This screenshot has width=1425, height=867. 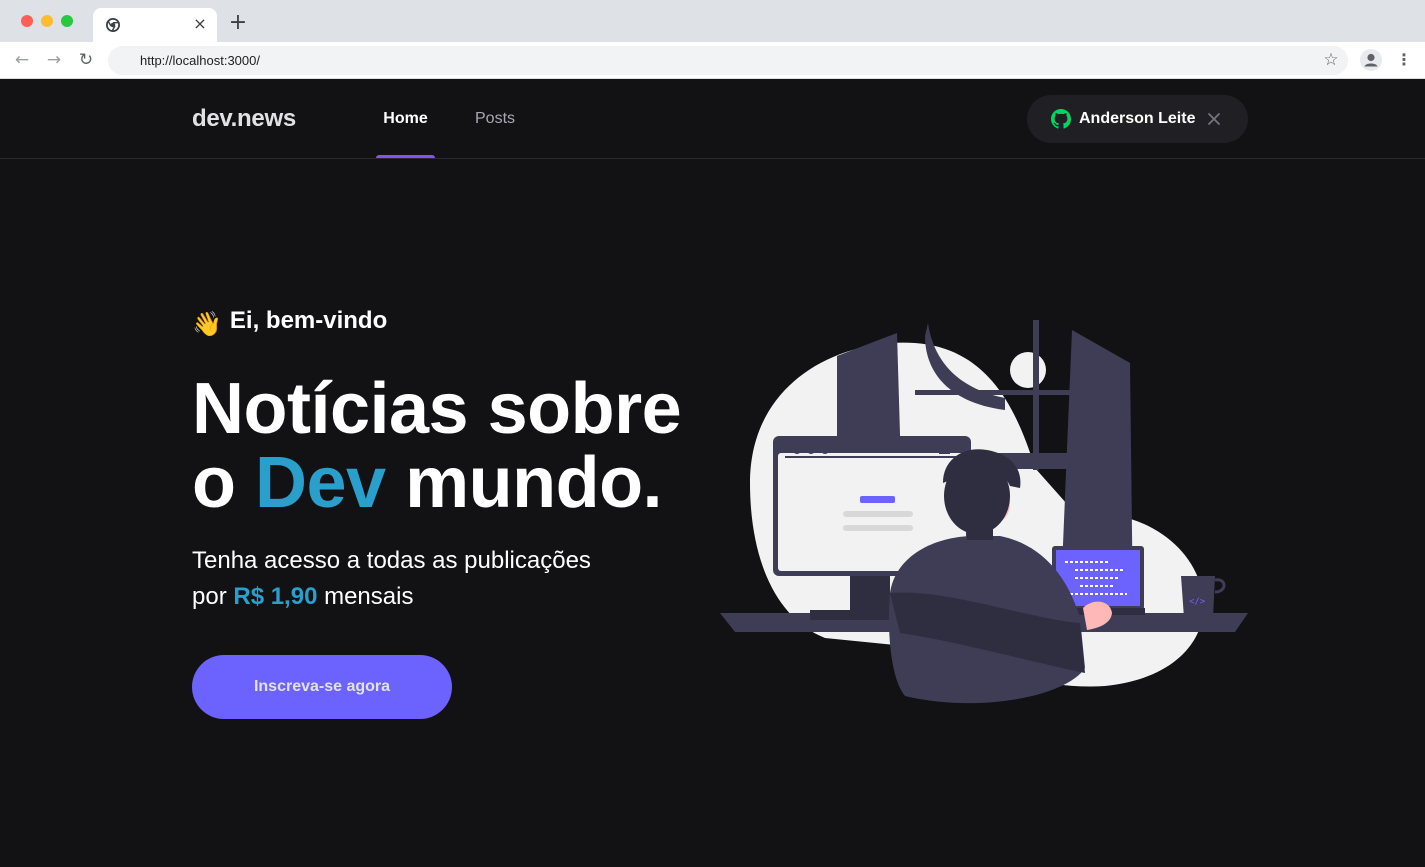 I want to click on github-signin-button: Anderson Leite, so click(x=1137, y=119).